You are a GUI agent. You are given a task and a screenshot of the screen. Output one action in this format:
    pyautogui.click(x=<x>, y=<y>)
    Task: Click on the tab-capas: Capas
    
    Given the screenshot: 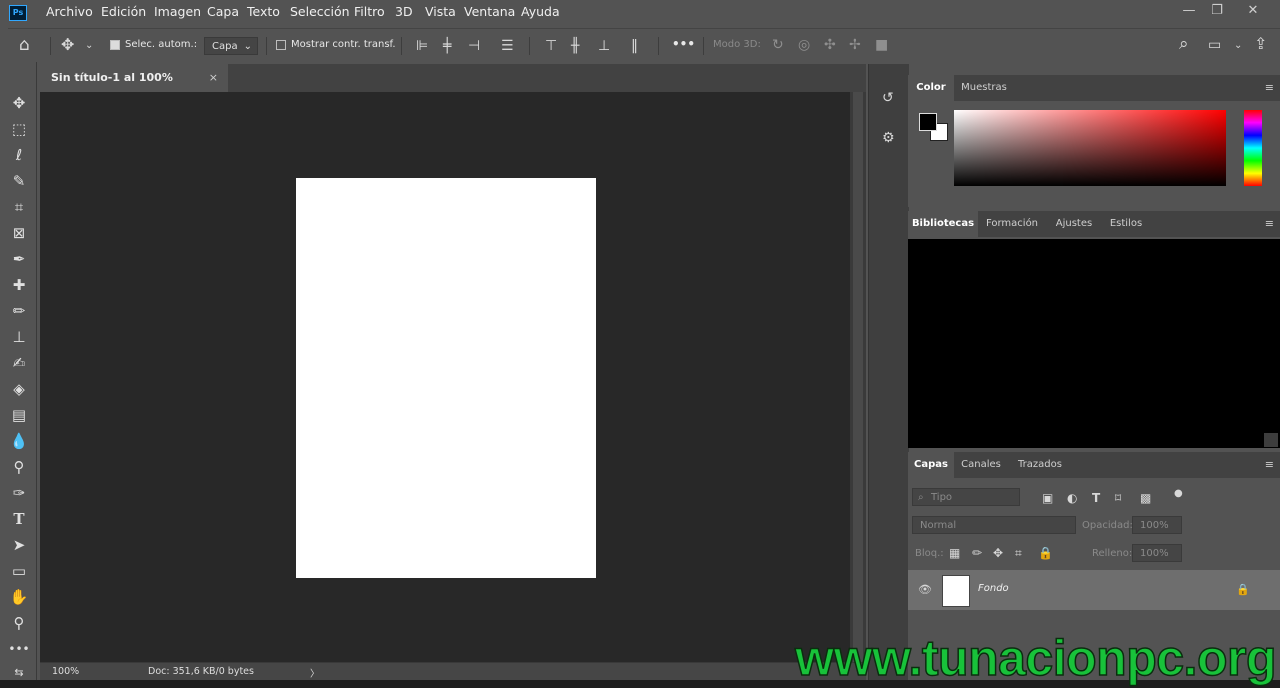 What is the action you would take?
    pyautogui.click(x=931, y=465)
    